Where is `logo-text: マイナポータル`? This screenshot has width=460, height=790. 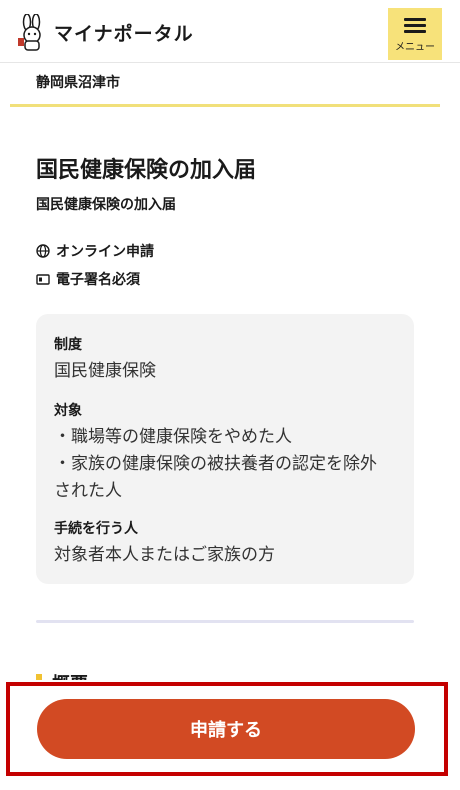
logo-text: マイナポータル is located at coordinates (124, 34).